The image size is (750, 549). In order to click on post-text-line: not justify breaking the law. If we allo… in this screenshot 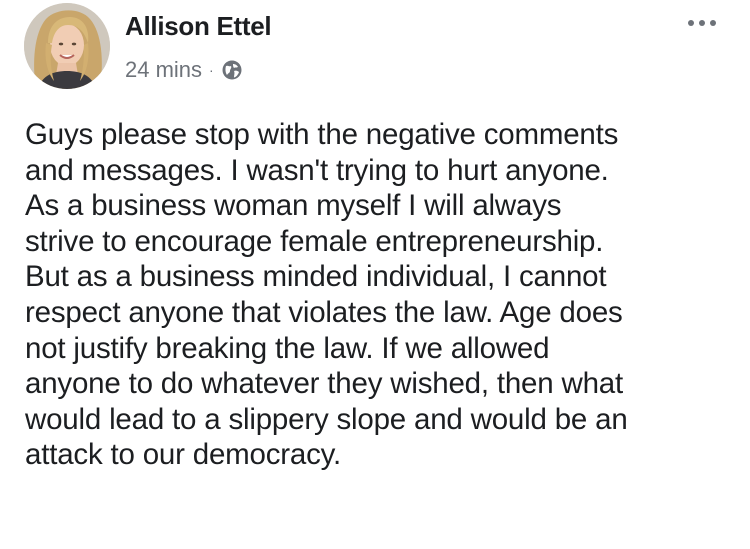, I will do `click(287, 348)`.